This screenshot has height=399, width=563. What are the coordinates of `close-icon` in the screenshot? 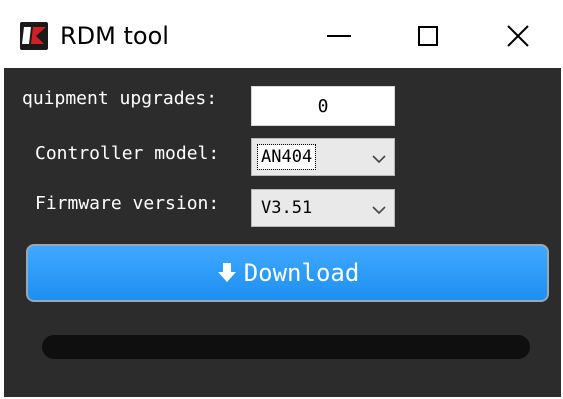 It's located at (518, 36).